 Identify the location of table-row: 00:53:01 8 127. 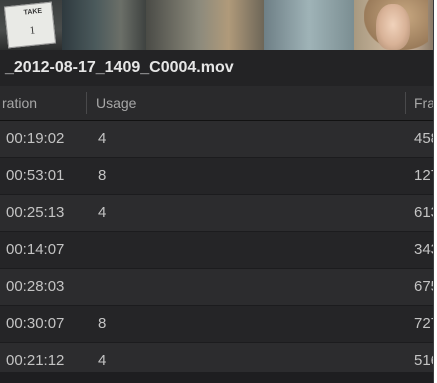
(216, 176).